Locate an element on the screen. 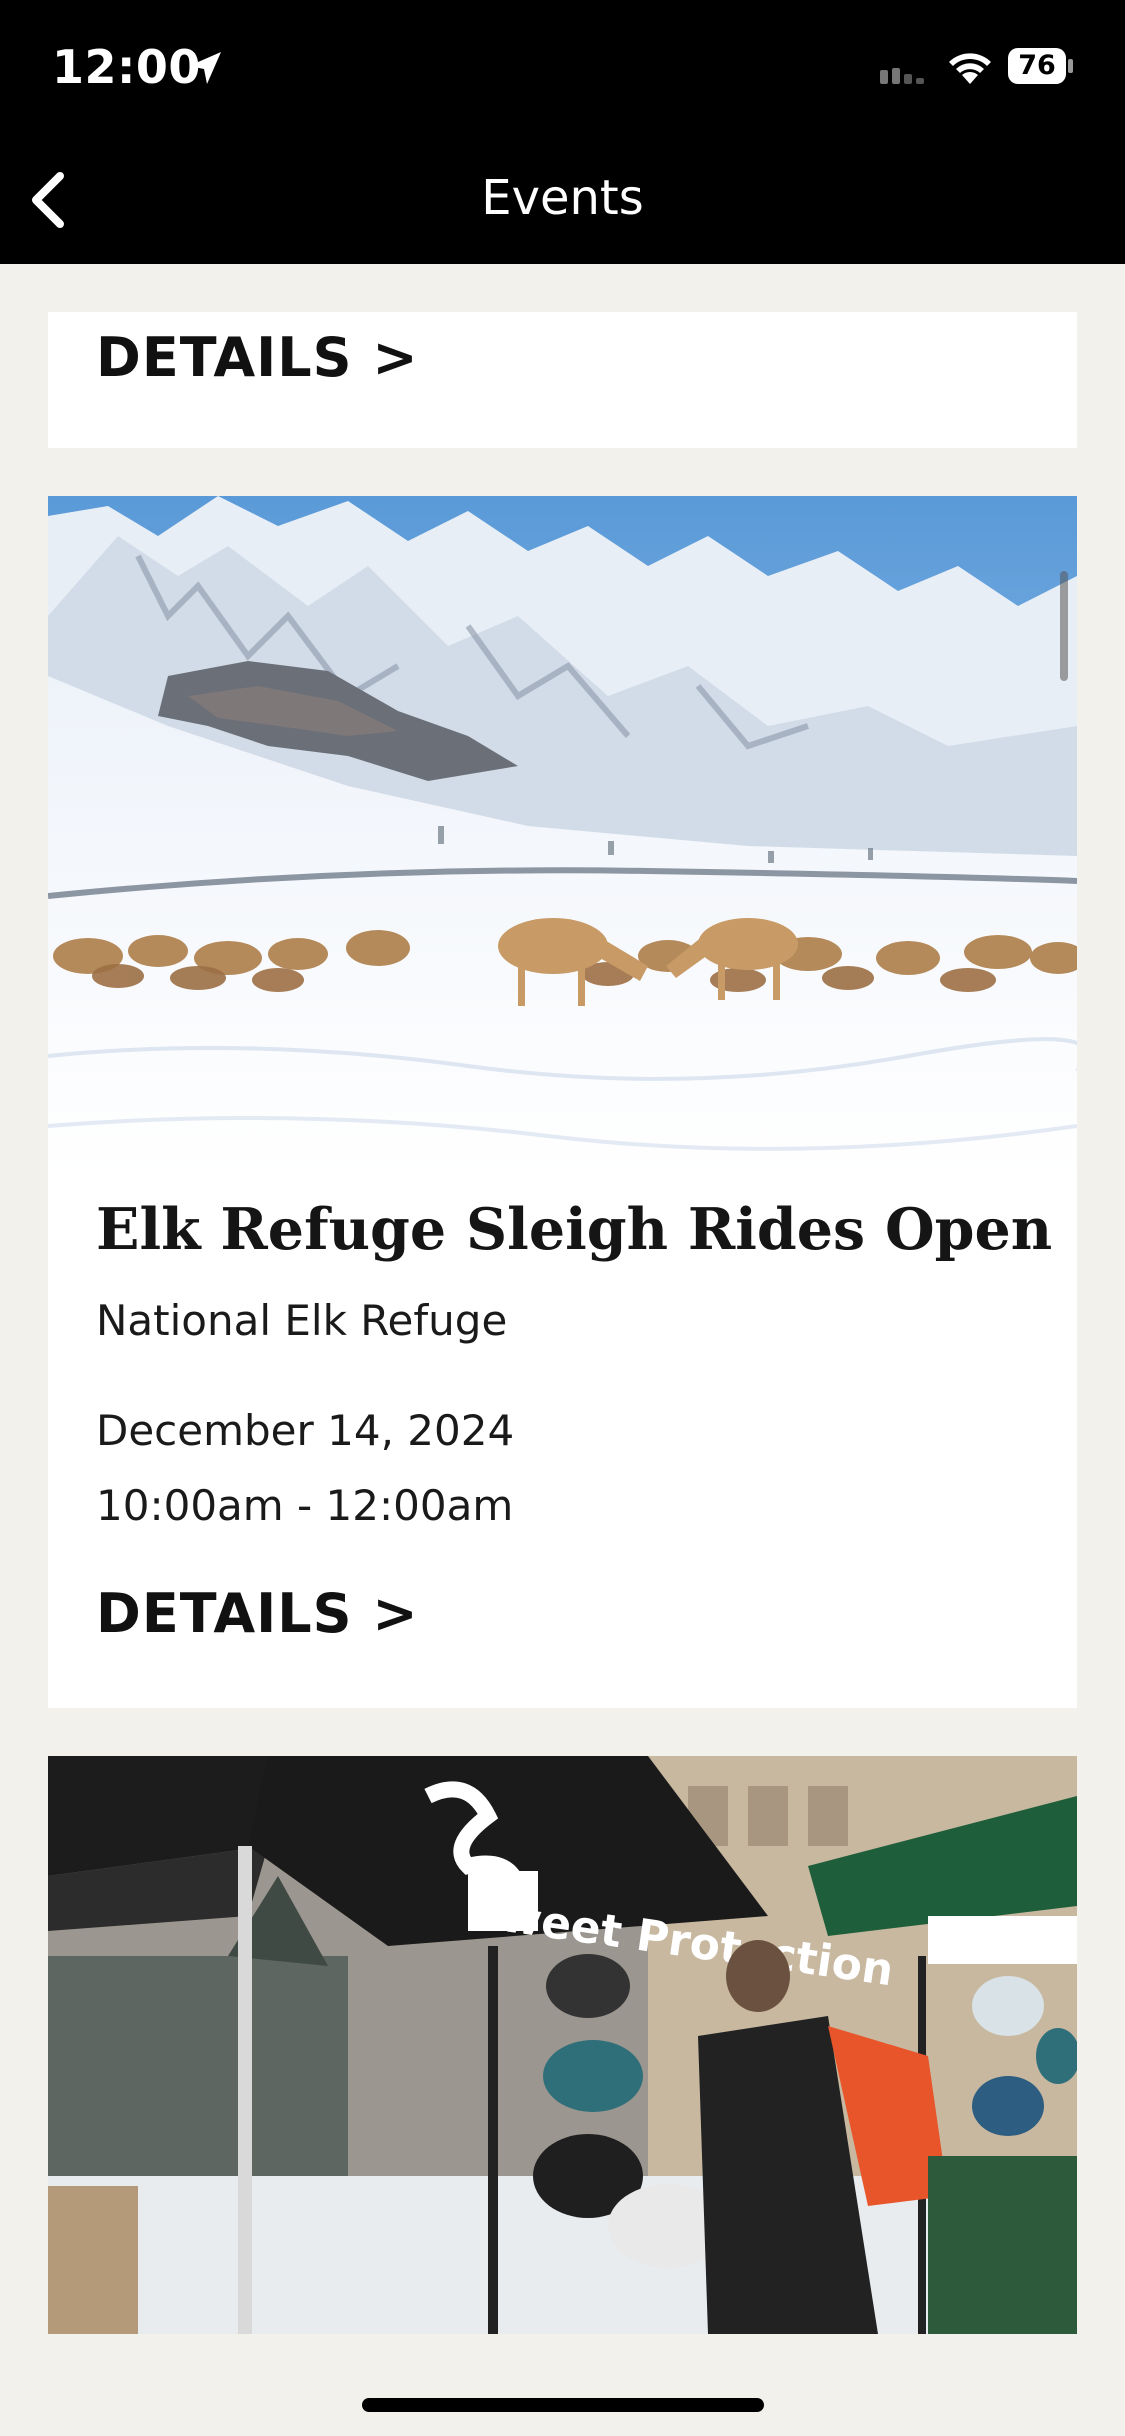  battery-level: 76 is located at coordinates (1037, 65).